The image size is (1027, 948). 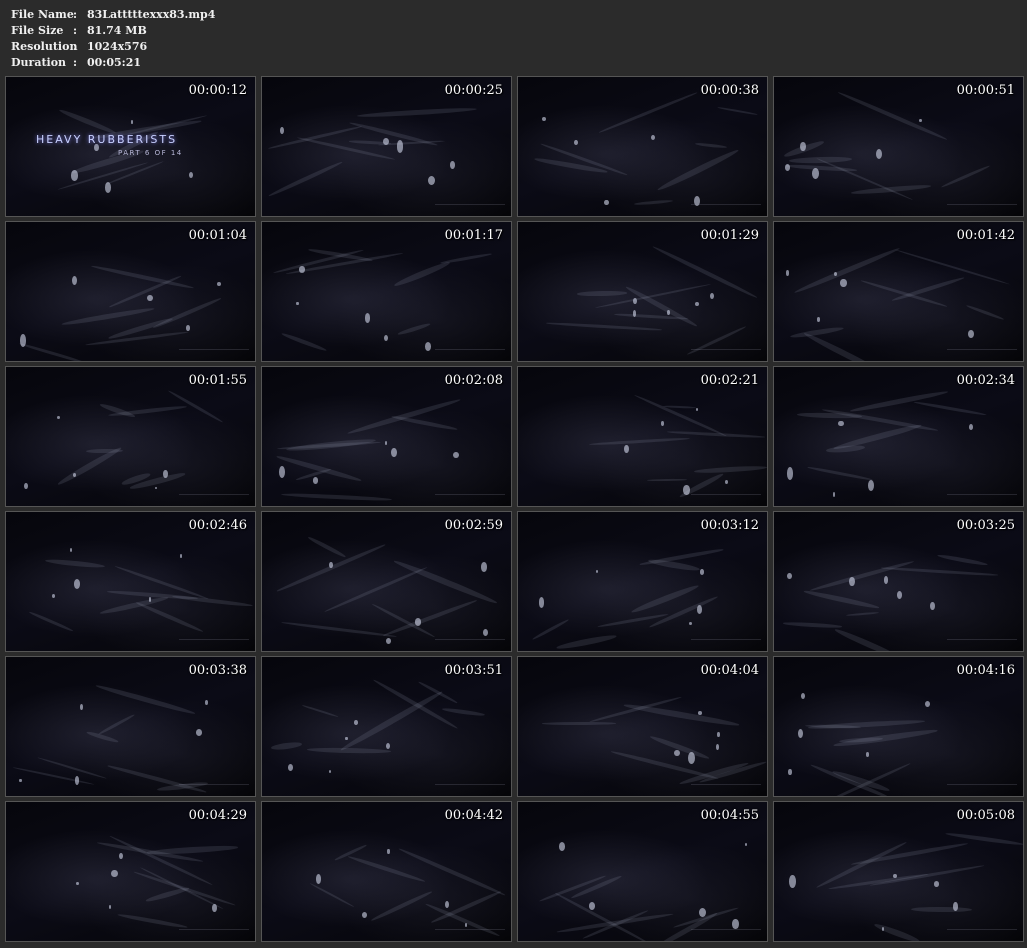 I want to click on video-thumbnail: 00:04:04, so click(x=642, y=726).